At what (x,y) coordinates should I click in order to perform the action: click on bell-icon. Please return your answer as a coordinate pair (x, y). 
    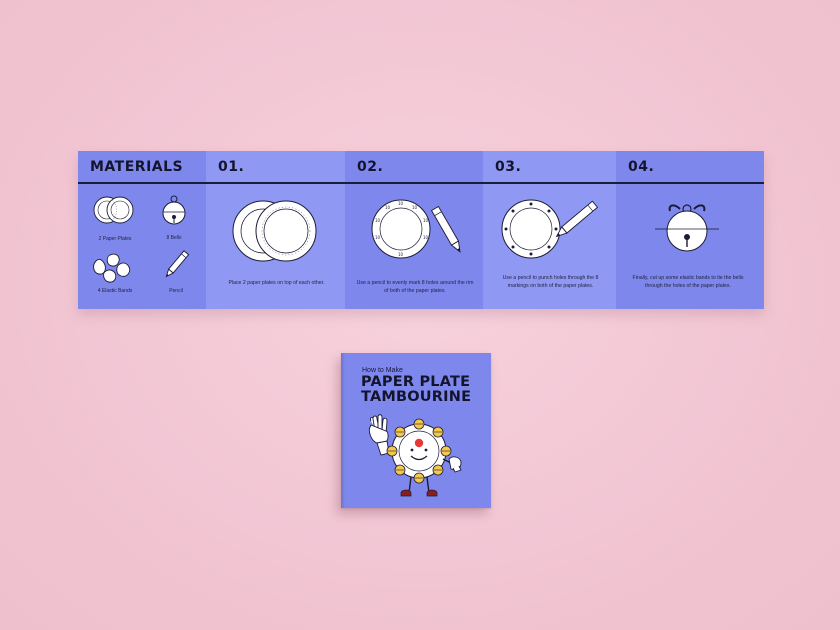
    Looking at the image, I should click on (174, 210).